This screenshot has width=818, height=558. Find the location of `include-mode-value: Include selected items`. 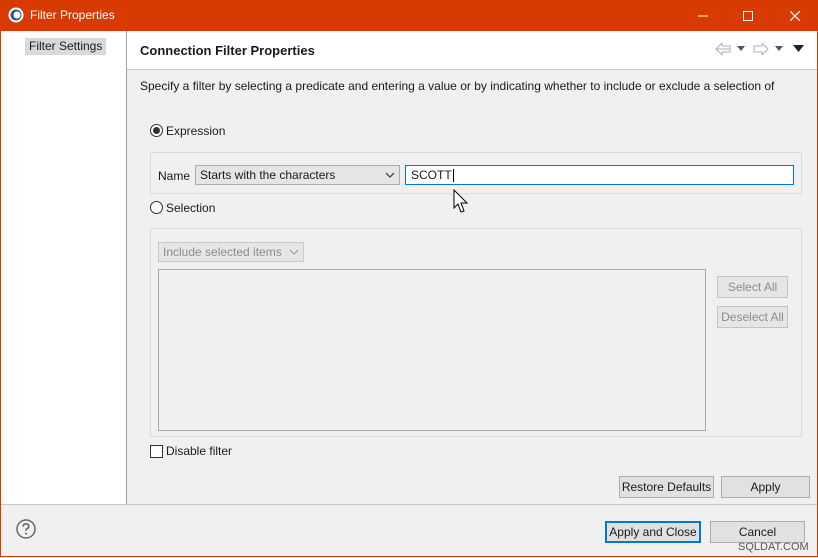

include-mode-value: Include selected items is located at coordinates (222, 252).